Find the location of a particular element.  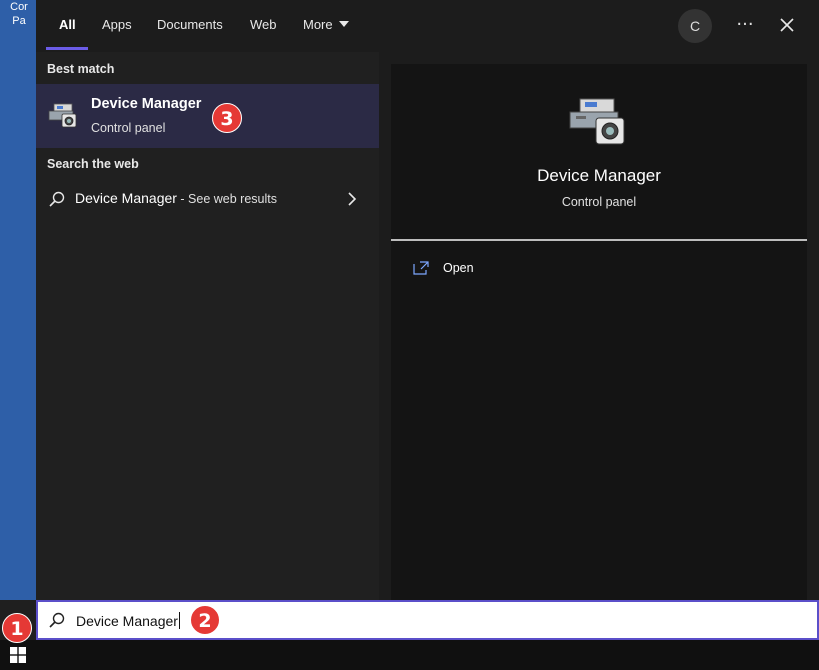

chevron-right-icon is located at coordinates (352, 199).